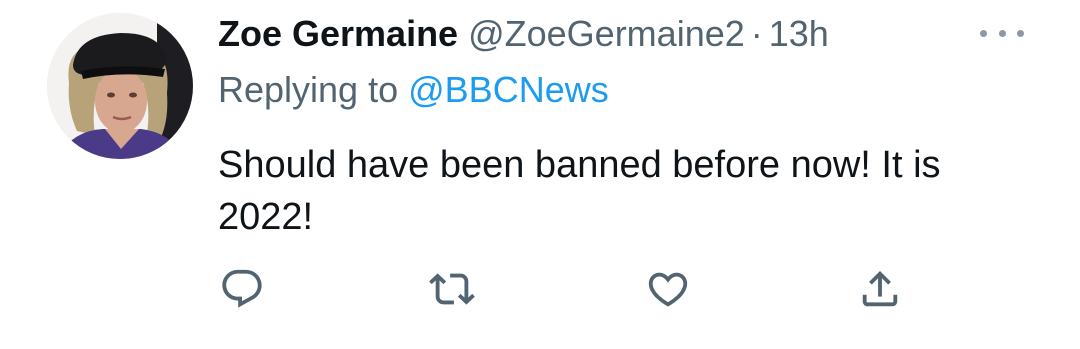  I want to click on replying-to: Replying to @BBCNews, so click(413, 90).